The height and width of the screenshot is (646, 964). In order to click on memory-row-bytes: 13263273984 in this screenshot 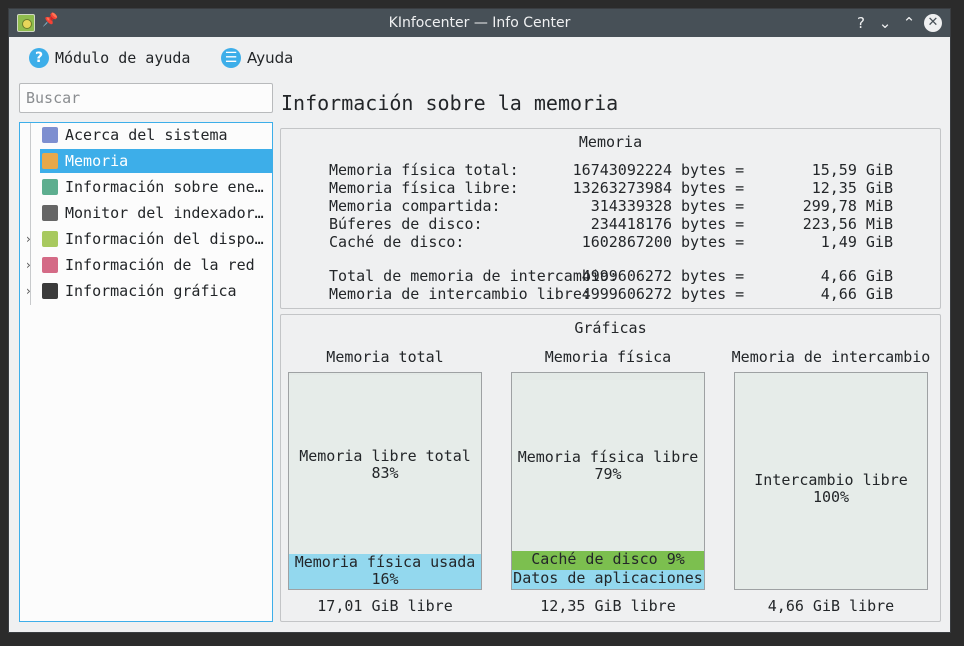, I will do `click(622, 188)`.